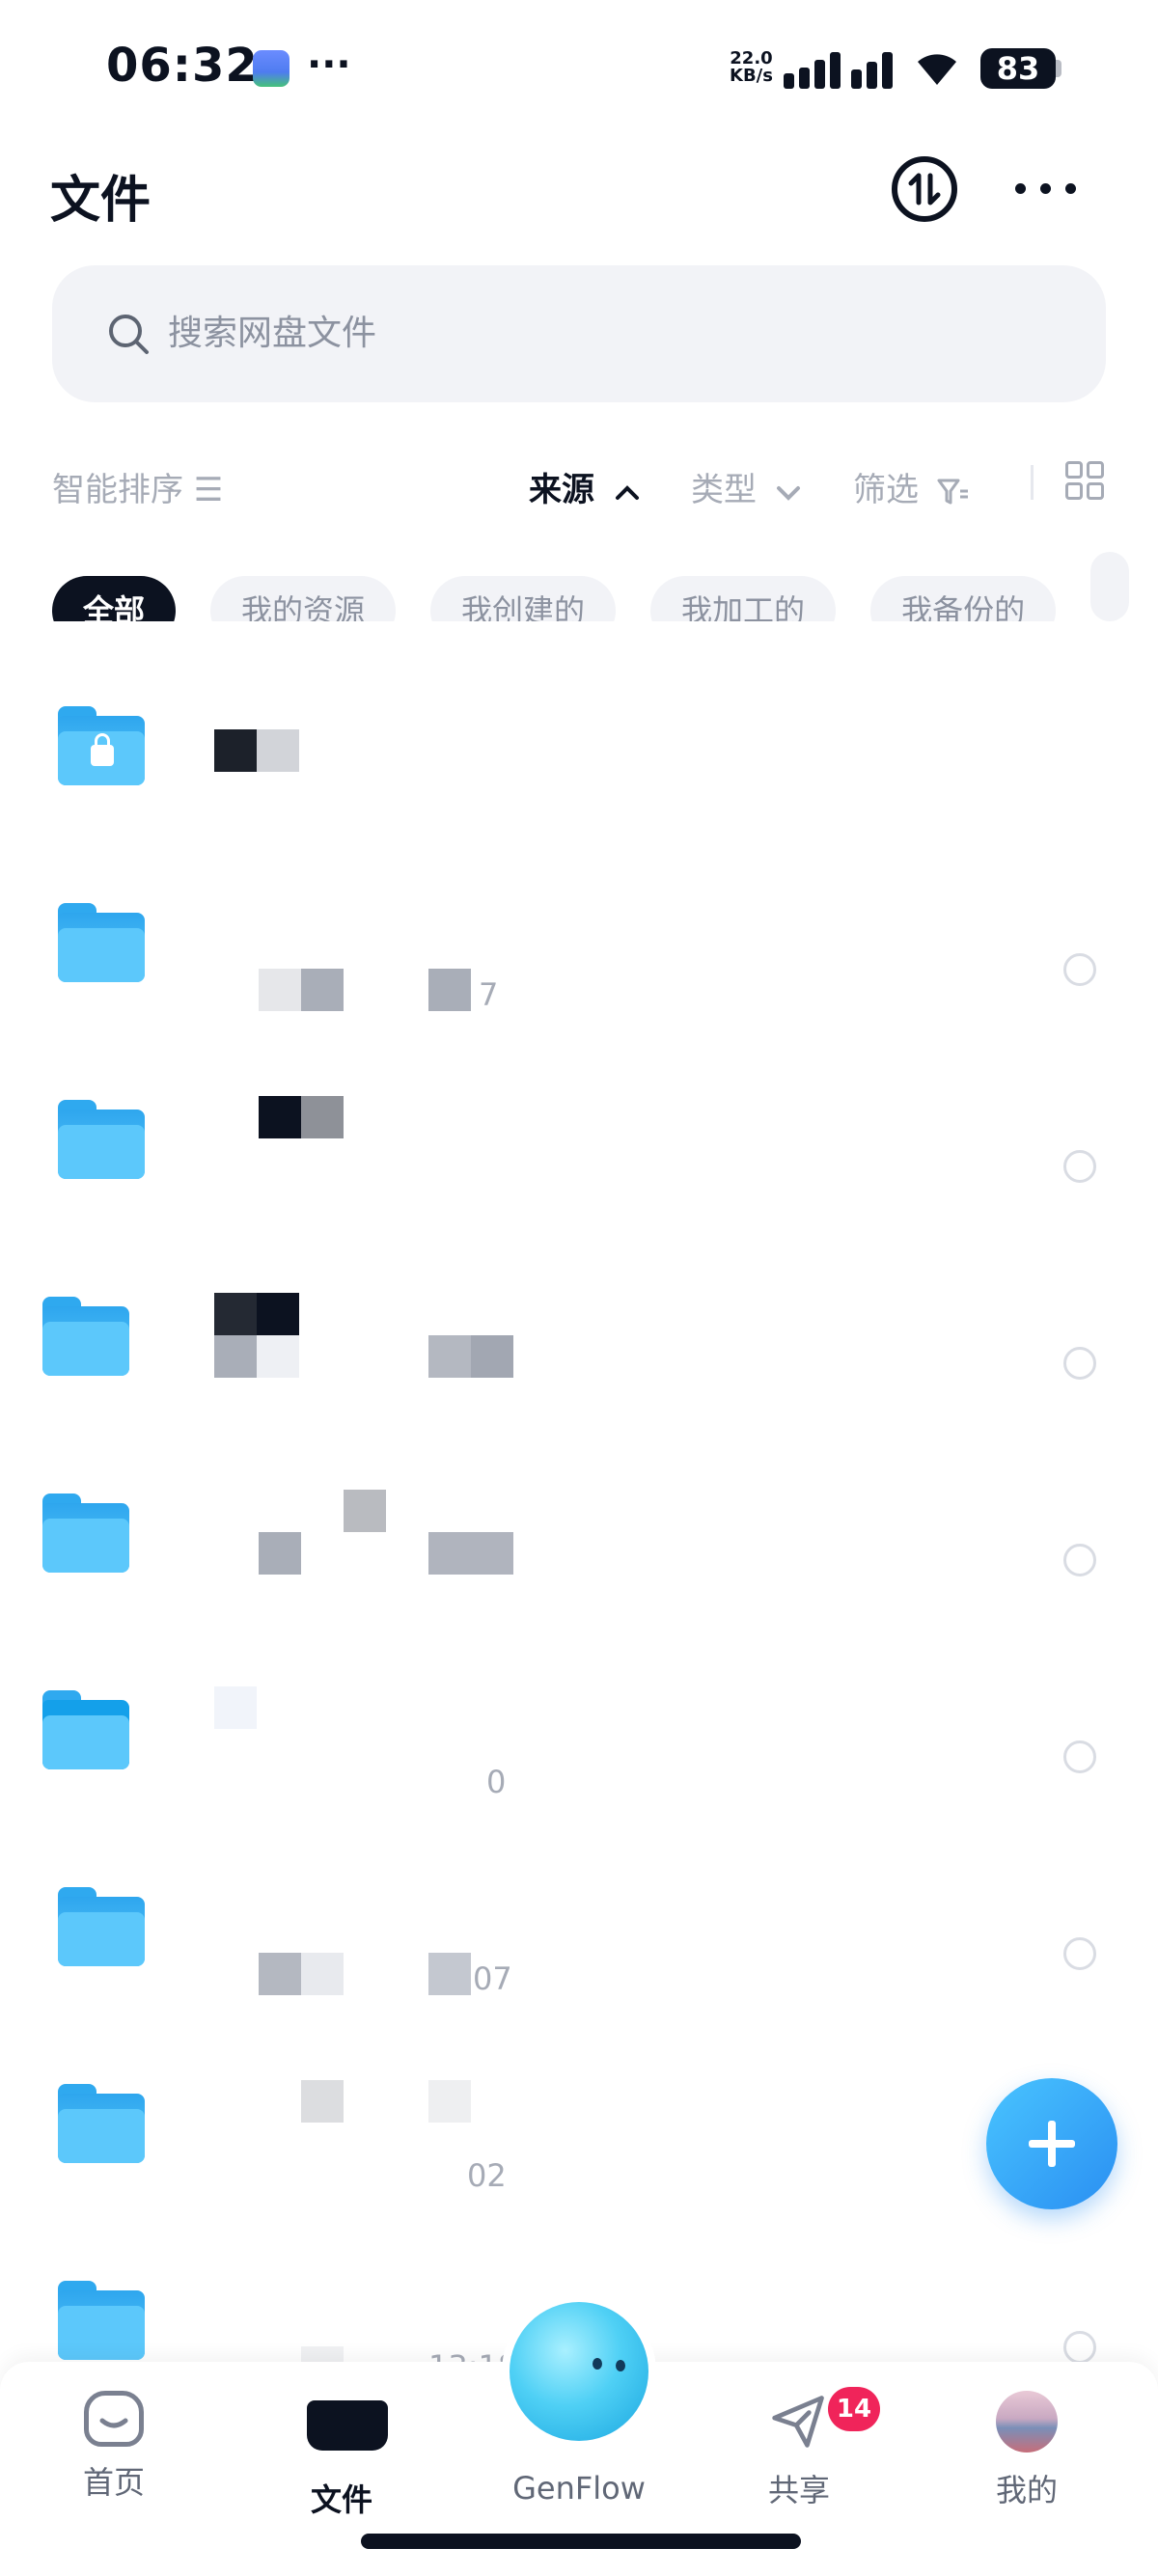 The height and width of the screenshot is (2576, 1158). What do you see at coordinates (581, 2541) in the screenshot?
I see `home-indicator` at bounding box center [581, 2541].